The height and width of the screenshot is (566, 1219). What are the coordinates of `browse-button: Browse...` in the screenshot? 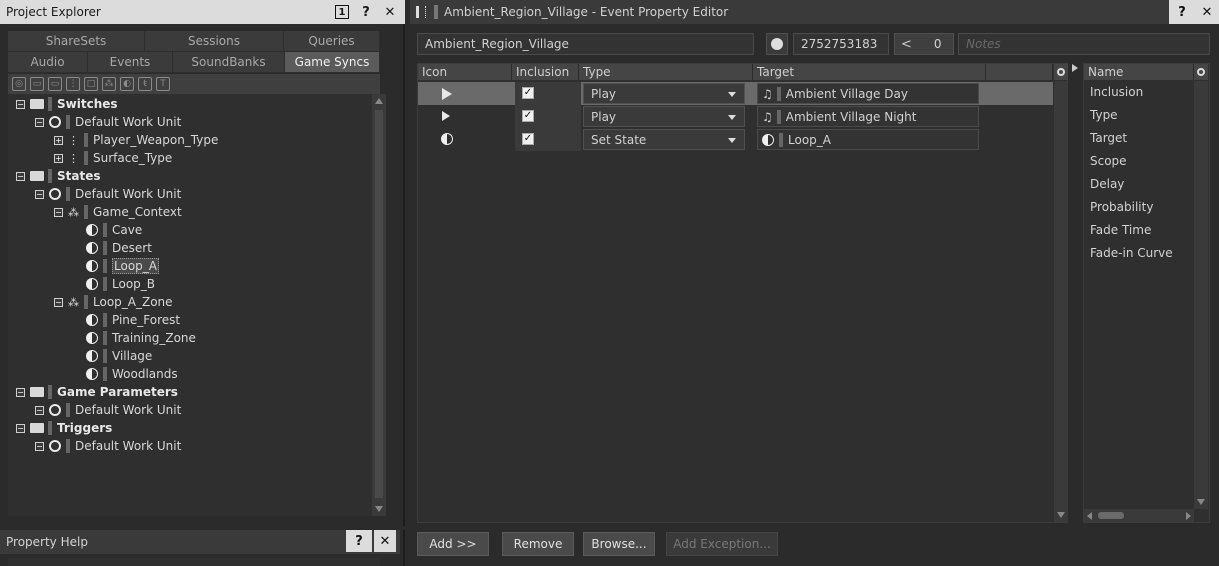 It's located at (619, 544).